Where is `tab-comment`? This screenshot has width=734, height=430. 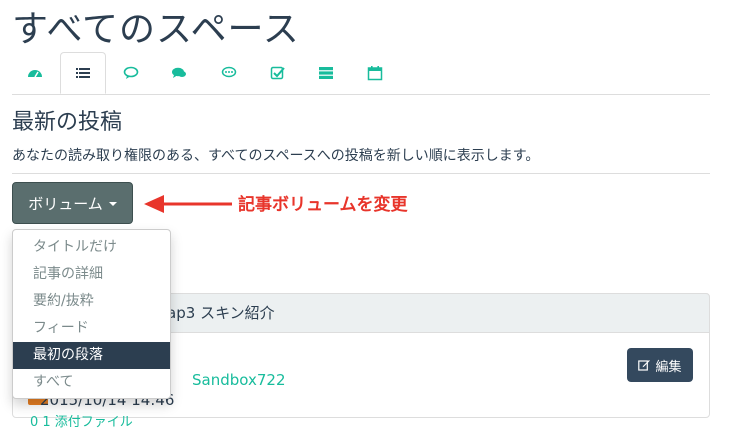
tab-comment is located at coordinates (131, 73).